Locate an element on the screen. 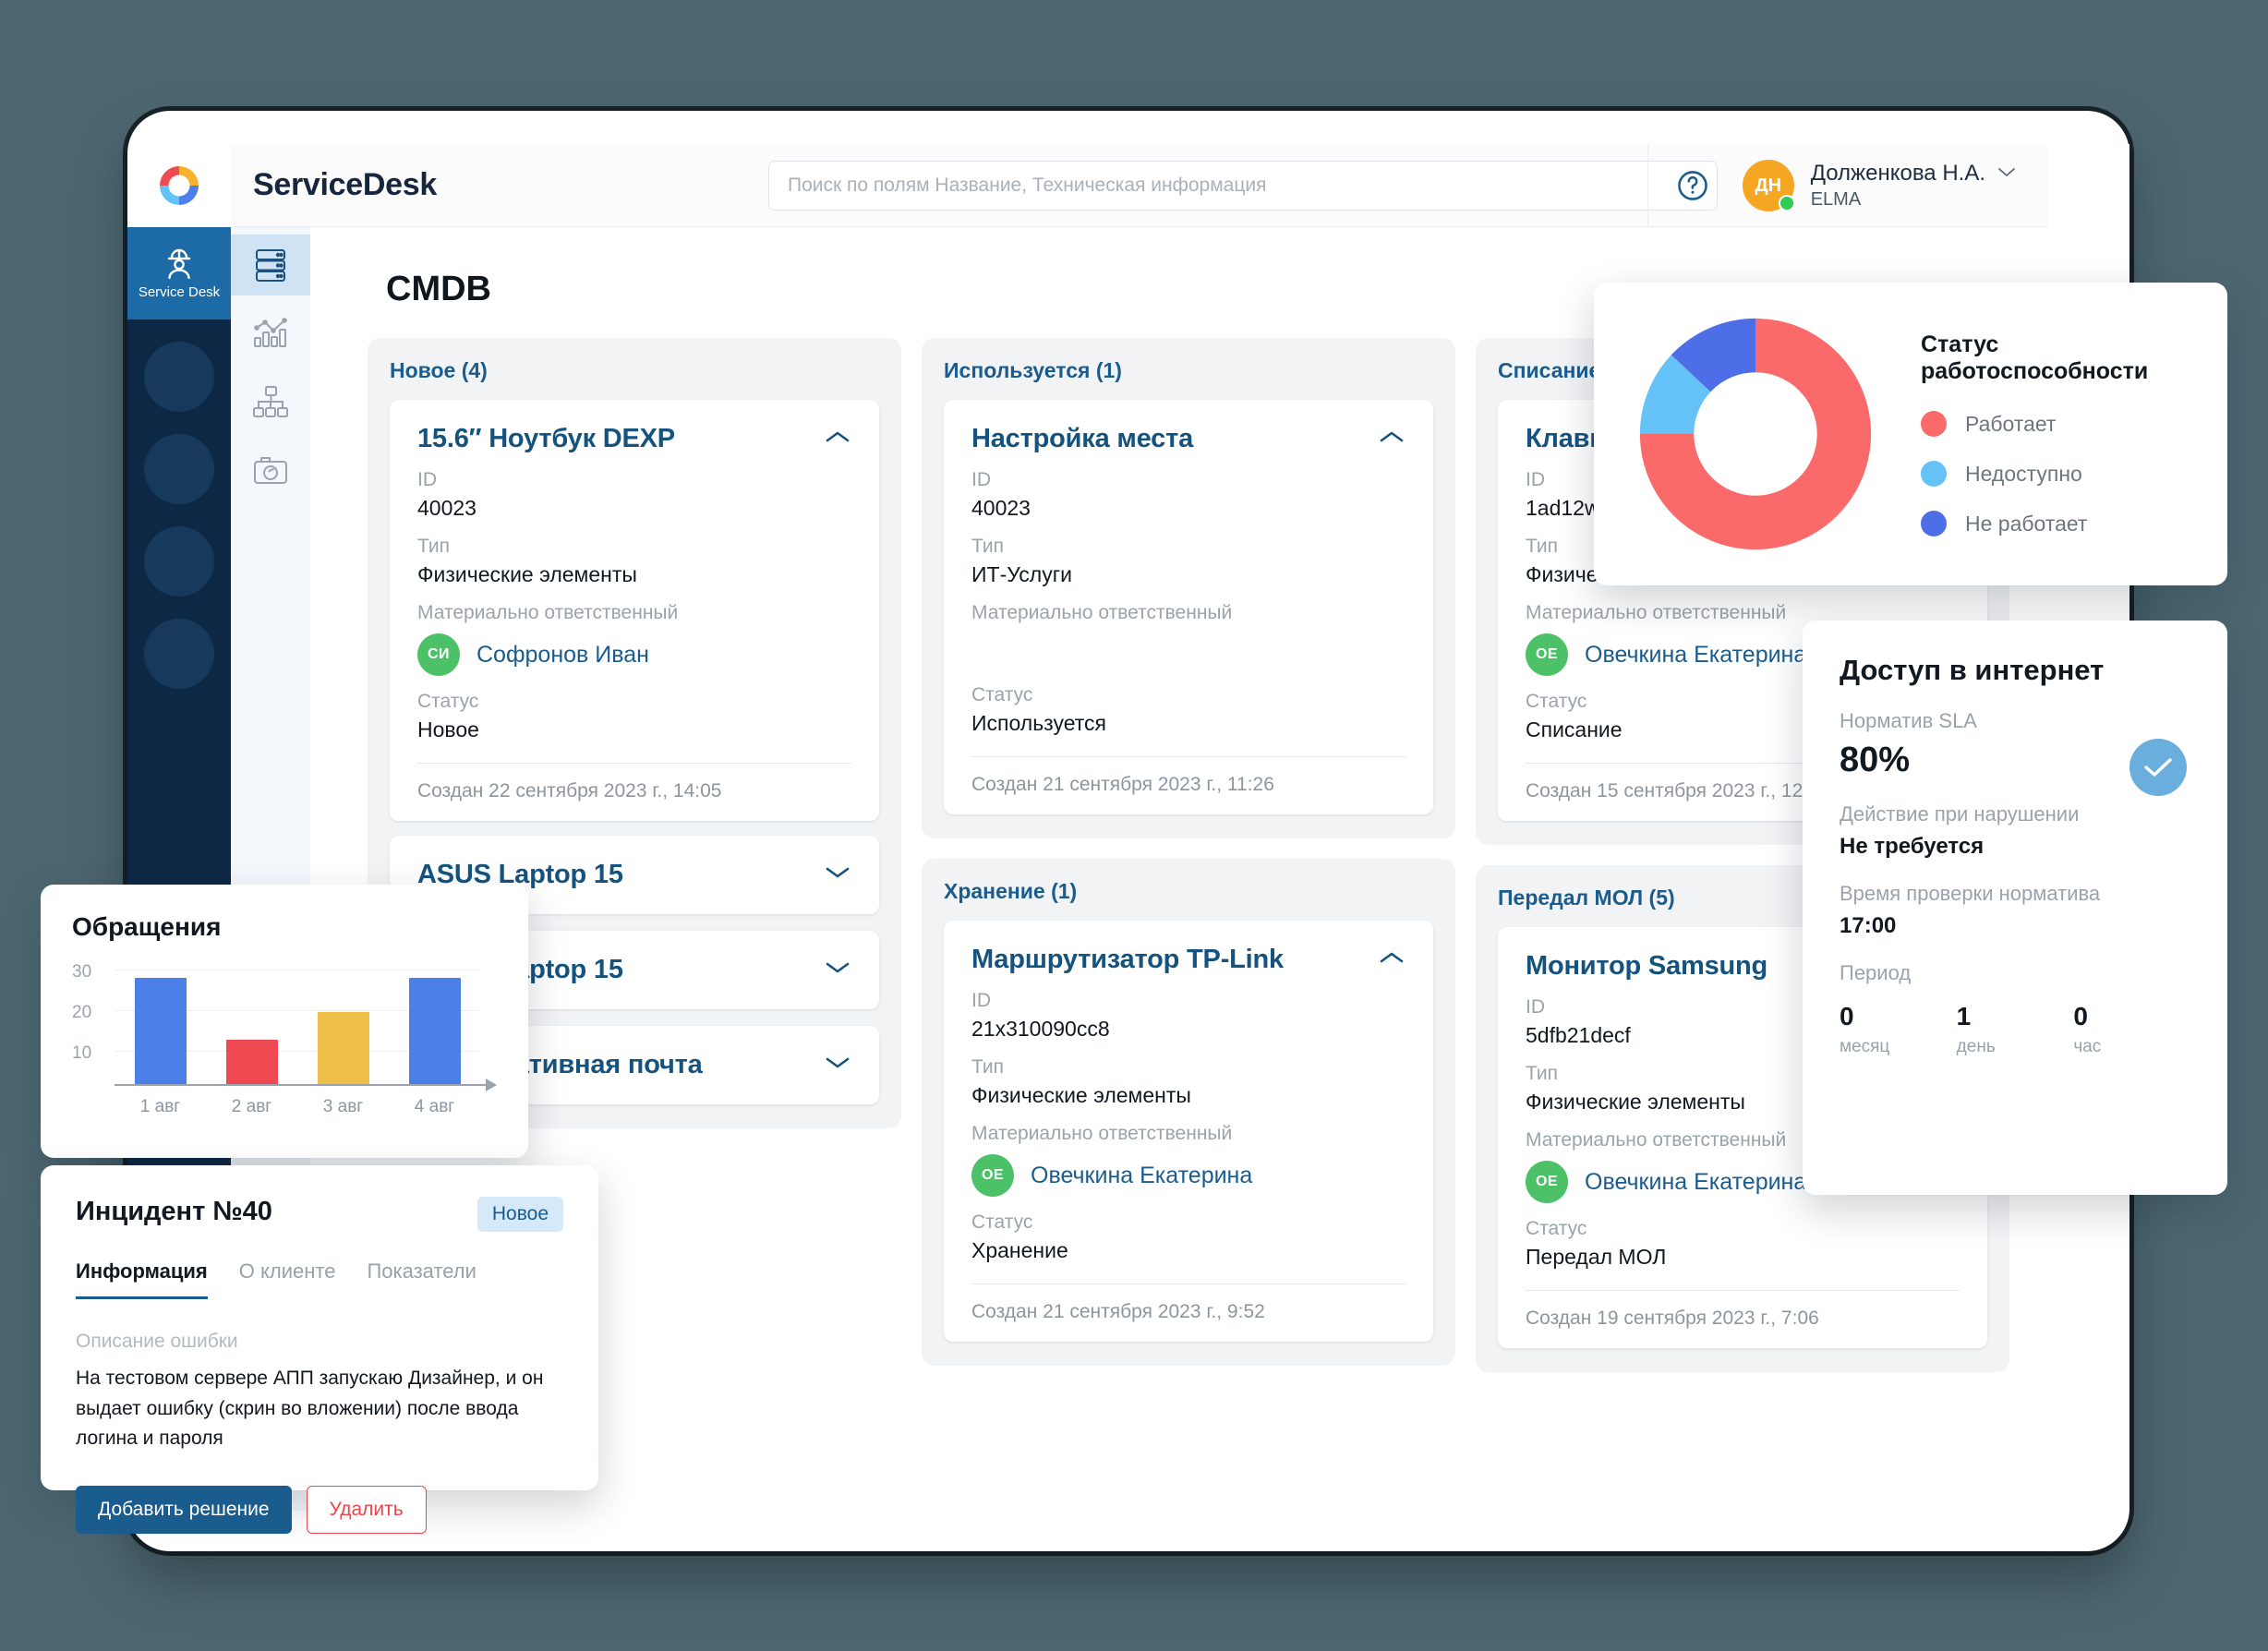 This screenshot has width=2268, height=1651. legend-title: Статус работоспособности is located at coordinates (2035, 357).